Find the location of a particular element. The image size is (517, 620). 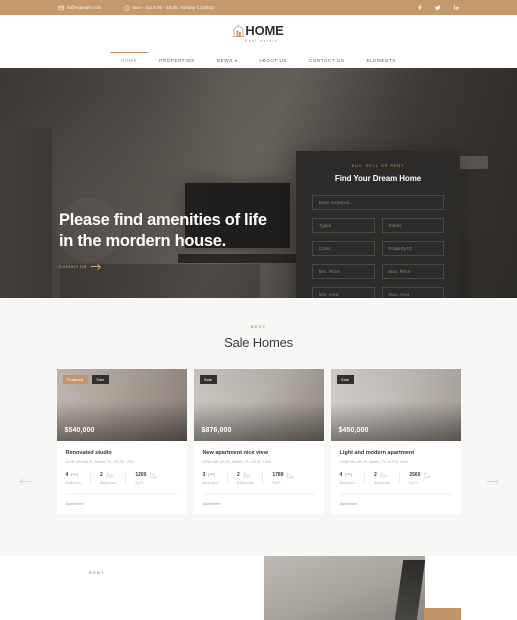

spec-bathrooms: 2 Bathrooms is located at coordinates (250, 478).